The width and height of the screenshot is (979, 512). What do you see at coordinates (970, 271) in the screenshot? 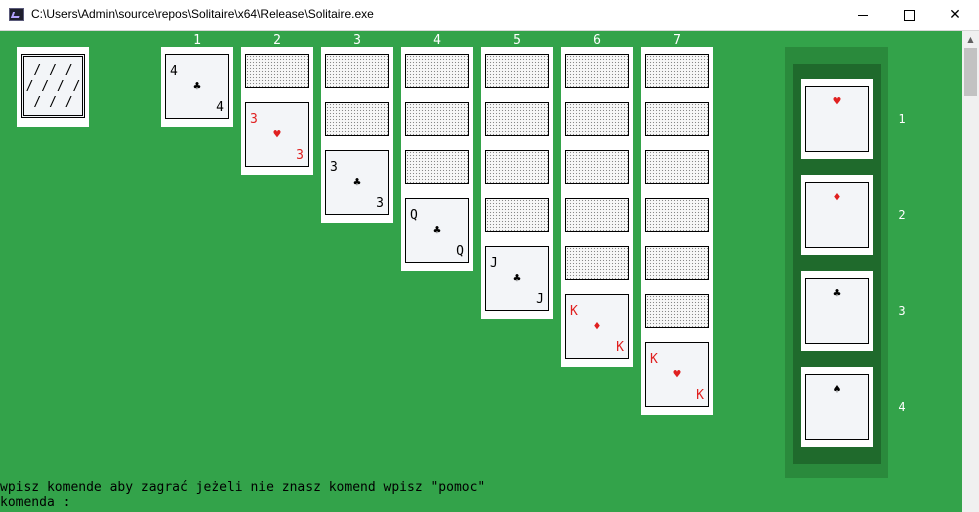
I see `vertical-scrollbar: ▲` at bounding box center [970, 271].